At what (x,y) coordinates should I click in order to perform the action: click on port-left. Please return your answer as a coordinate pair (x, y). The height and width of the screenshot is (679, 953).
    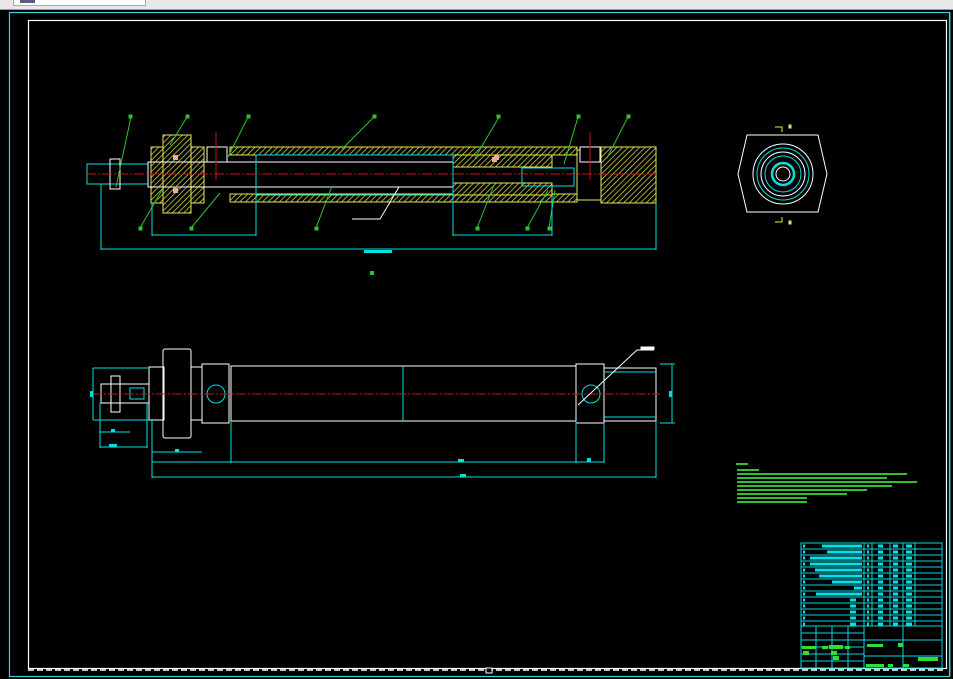
    Looking at the image, I should click on (217, 154).